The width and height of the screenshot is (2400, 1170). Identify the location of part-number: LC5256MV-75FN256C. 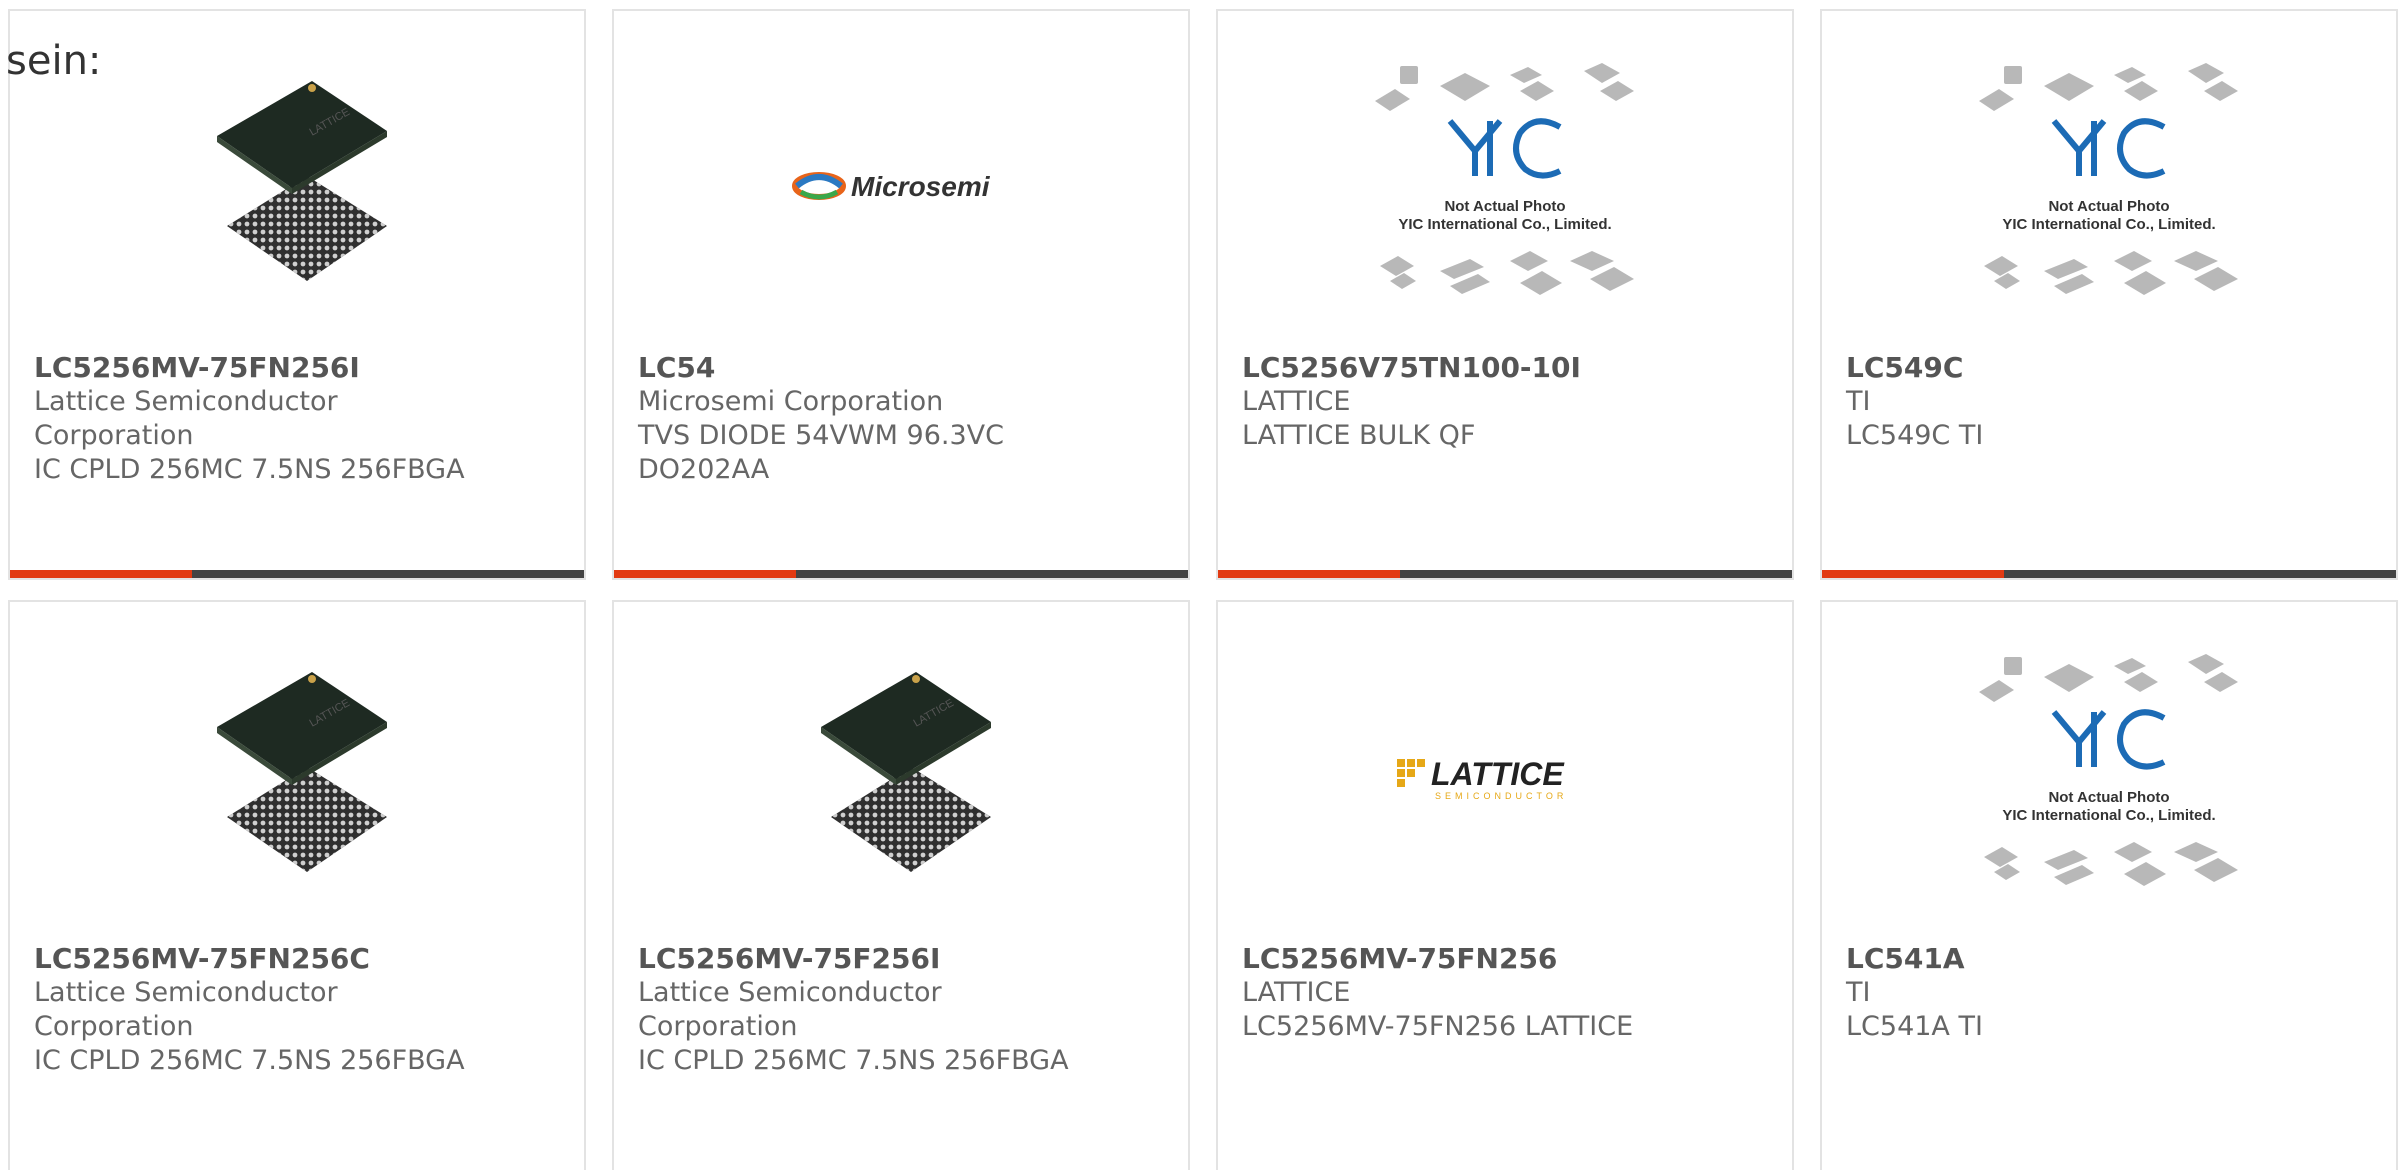
(299, 959).